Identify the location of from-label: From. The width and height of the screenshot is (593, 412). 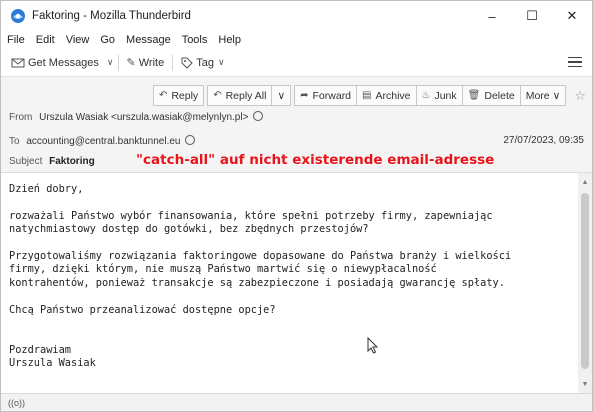
(21, 117).